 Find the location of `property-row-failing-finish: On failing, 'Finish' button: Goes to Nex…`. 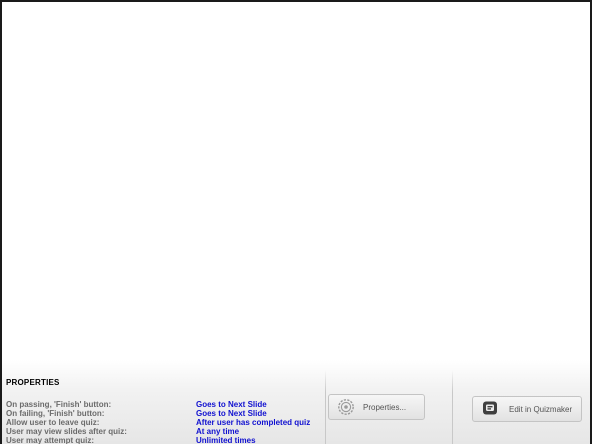

property-row-failing-finish: On failing, 'Finish' button: Goes to Nex… is located at coordinates (166, 413).